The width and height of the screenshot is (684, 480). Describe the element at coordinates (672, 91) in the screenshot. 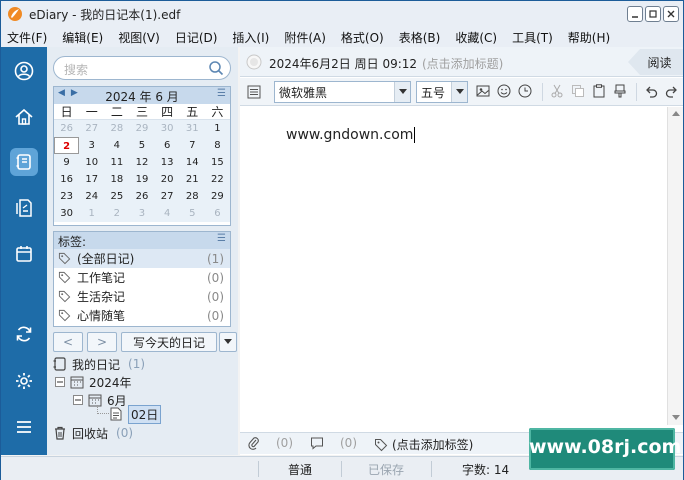

I see `redo-icon` at that location.